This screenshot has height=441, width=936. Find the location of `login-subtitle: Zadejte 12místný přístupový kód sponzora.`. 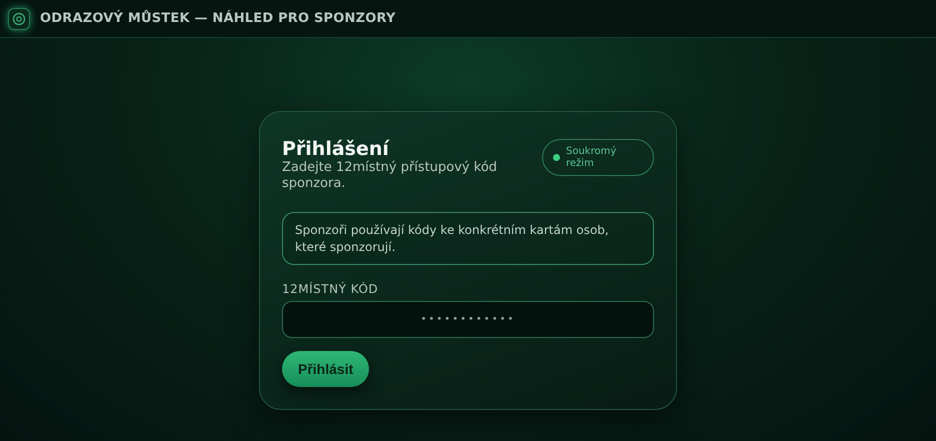

login-subtitle: Zadejte 12místný přístupový kód sponzora. is located at coordinates (390, 176).